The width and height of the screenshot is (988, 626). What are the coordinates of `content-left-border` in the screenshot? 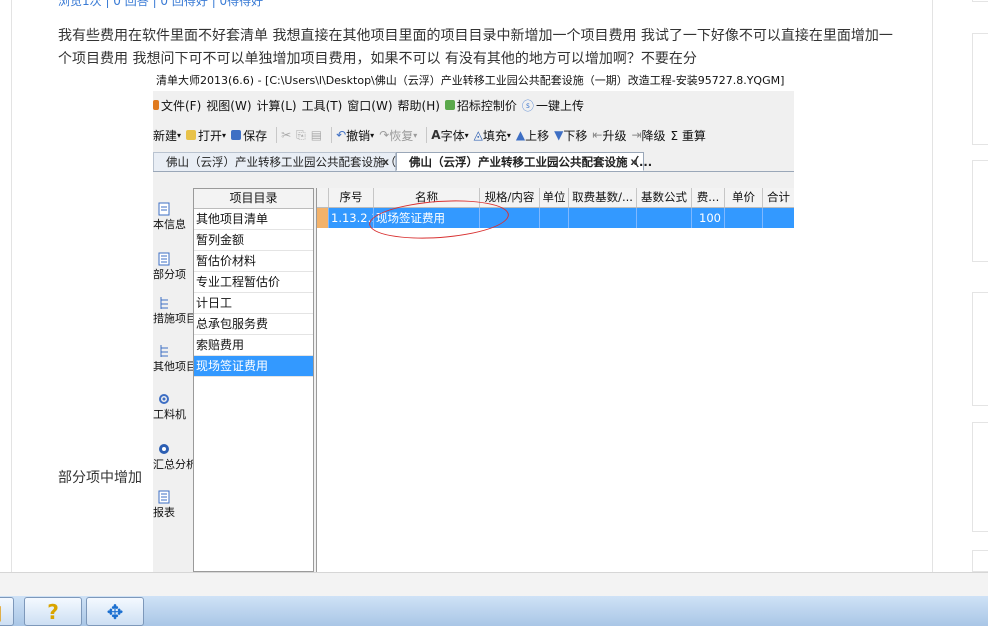 It's located at (11, 286).